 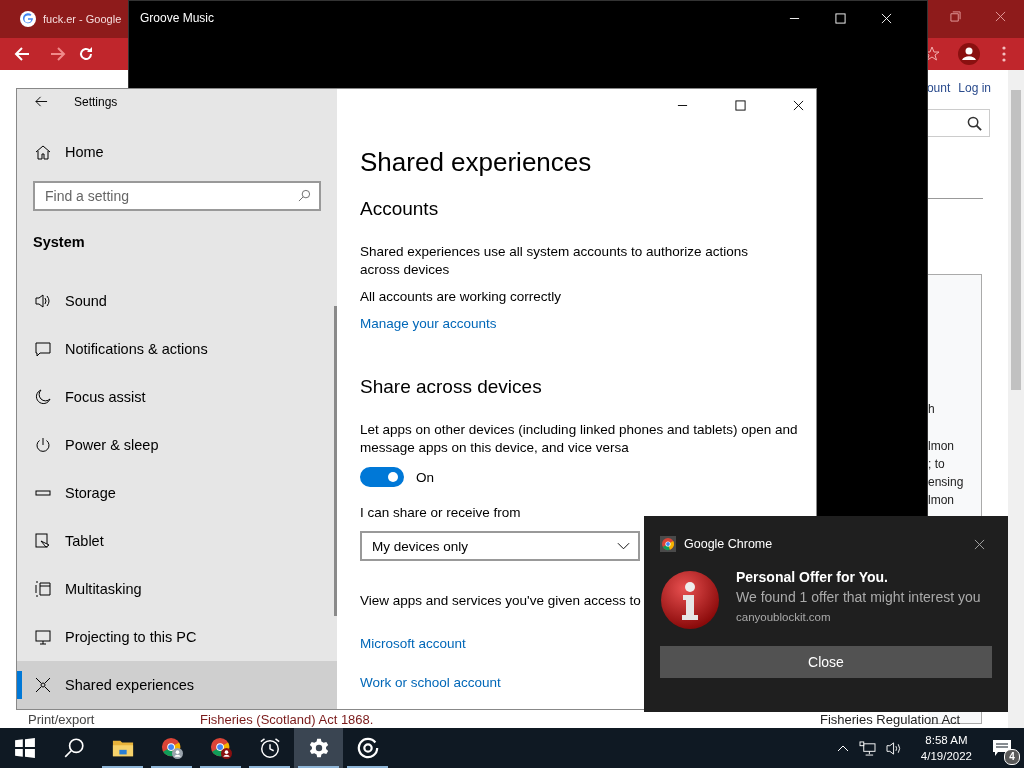 I want to click on section-heading: System, so click(x=59, y=242).